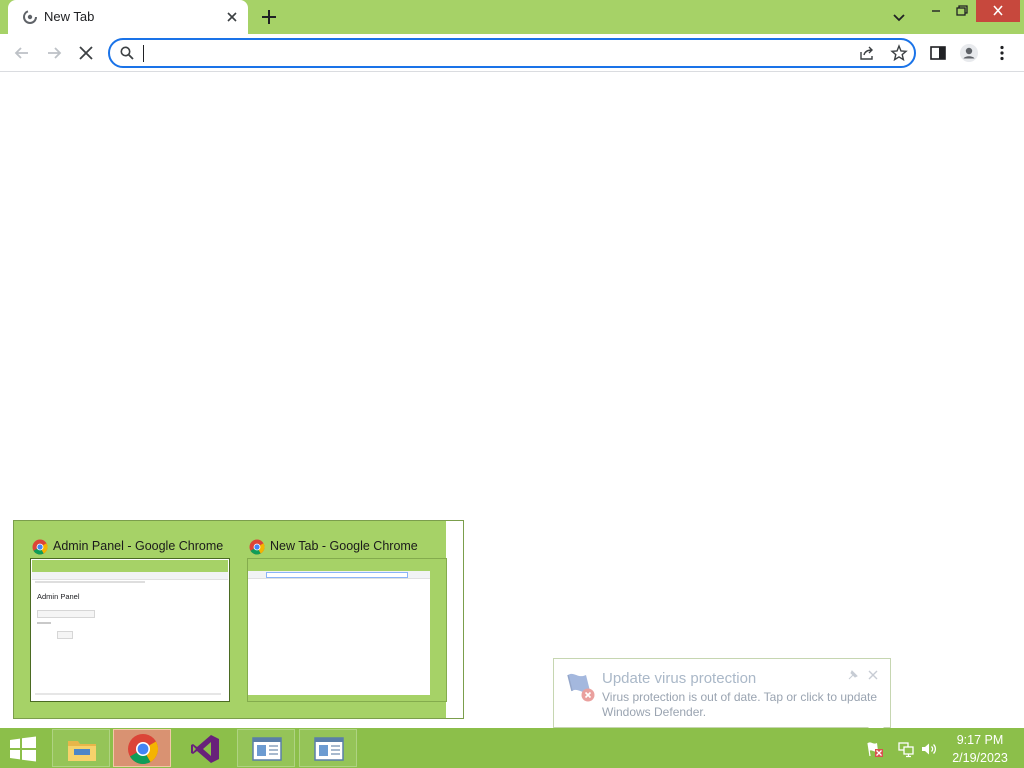 The width and height of the screenshot is (1024, 768). What do you see at coordinates (853, 675) in the screenshot?
I see `pin-icon` at bounding box center [853, 675].